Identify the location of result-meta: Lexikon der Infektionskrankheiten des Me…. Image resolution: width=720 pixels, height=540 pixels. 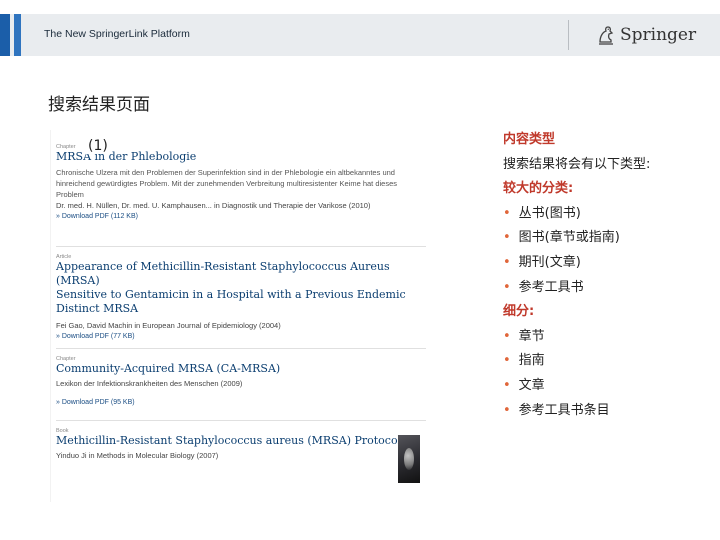
(149, 383).